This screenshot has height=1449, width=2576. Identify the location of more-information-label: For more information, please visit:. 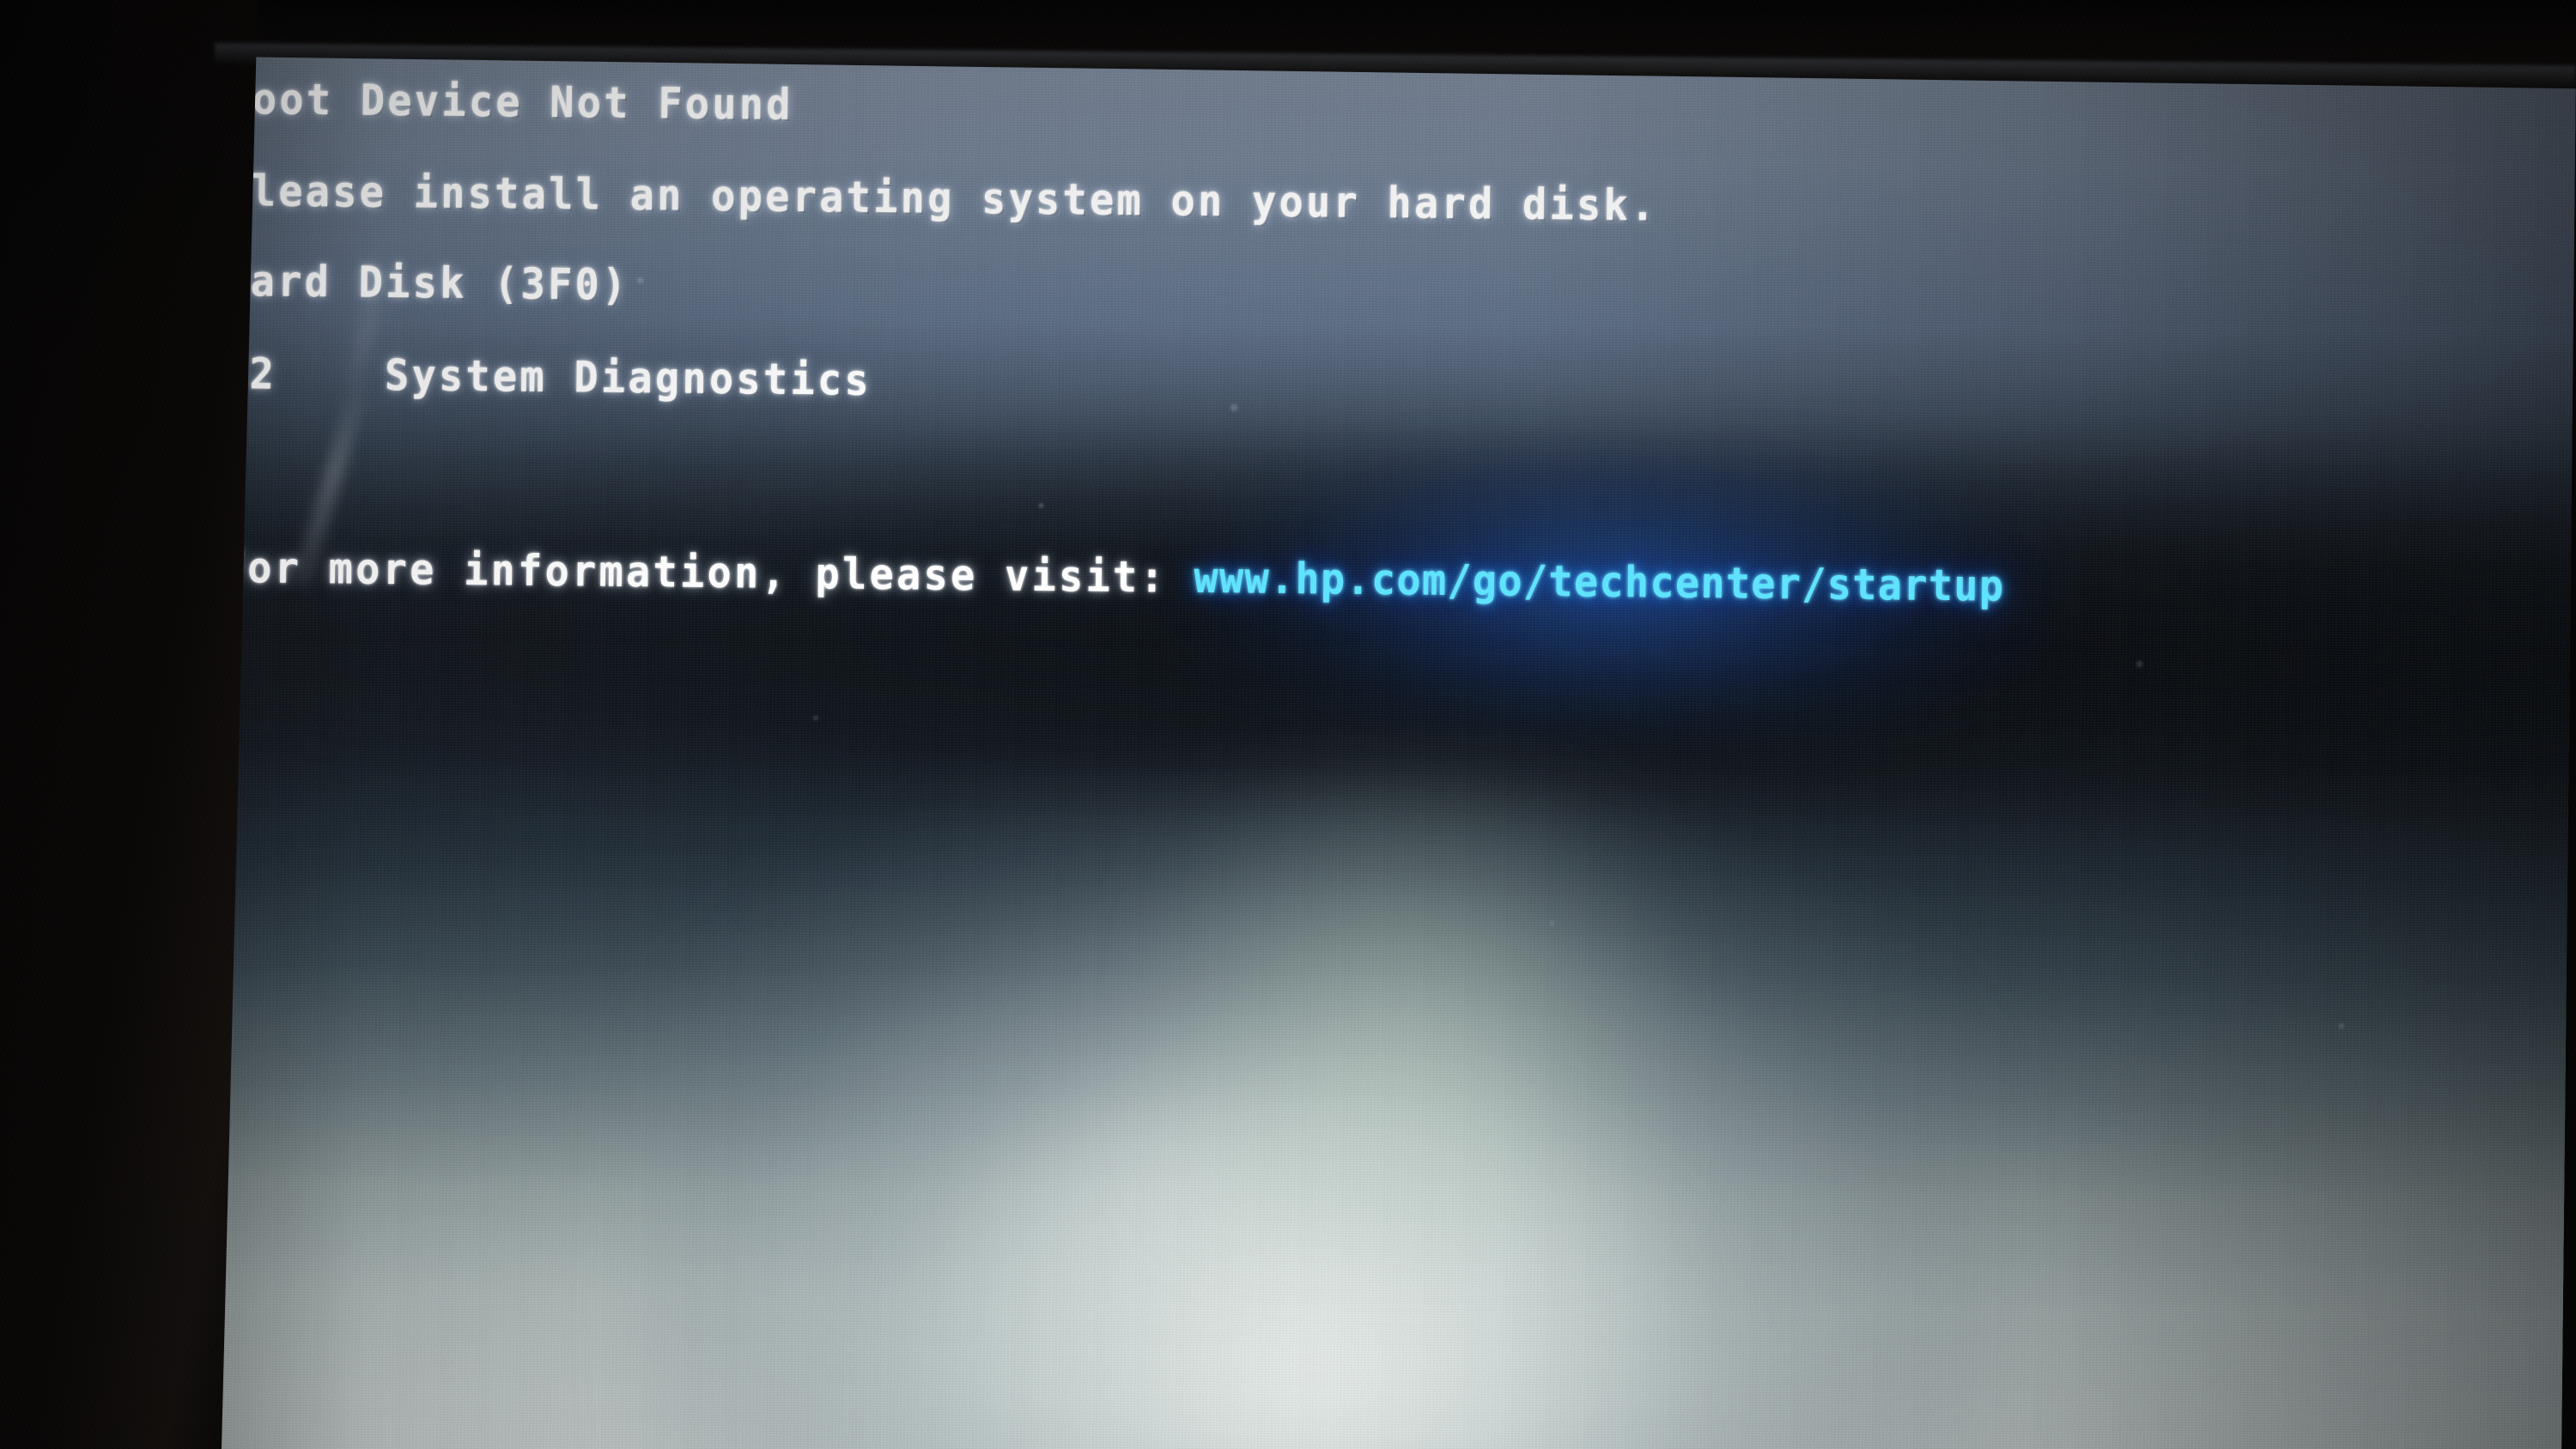
(707, 573).